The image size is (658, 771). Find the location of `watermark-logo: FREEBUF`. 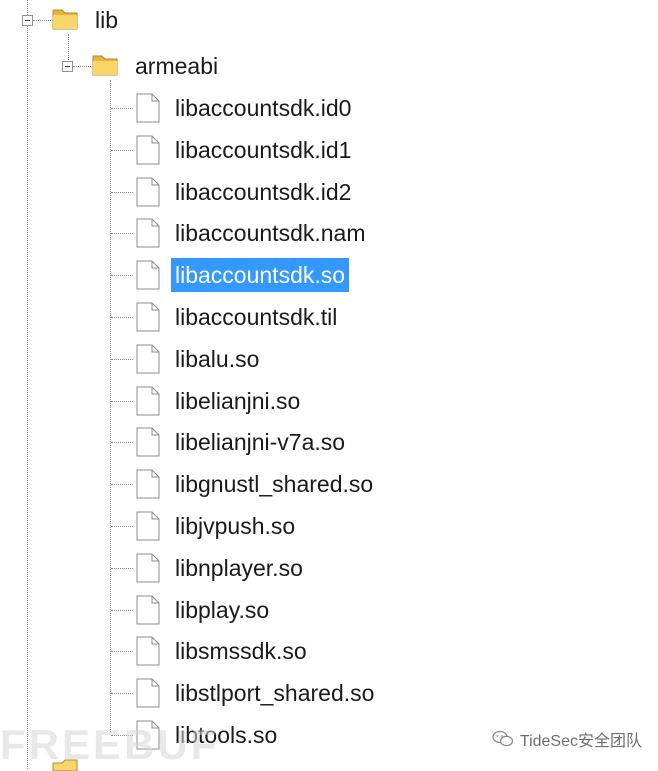

watermark-logo: FREEBUF is located at coordinates (110, 744).